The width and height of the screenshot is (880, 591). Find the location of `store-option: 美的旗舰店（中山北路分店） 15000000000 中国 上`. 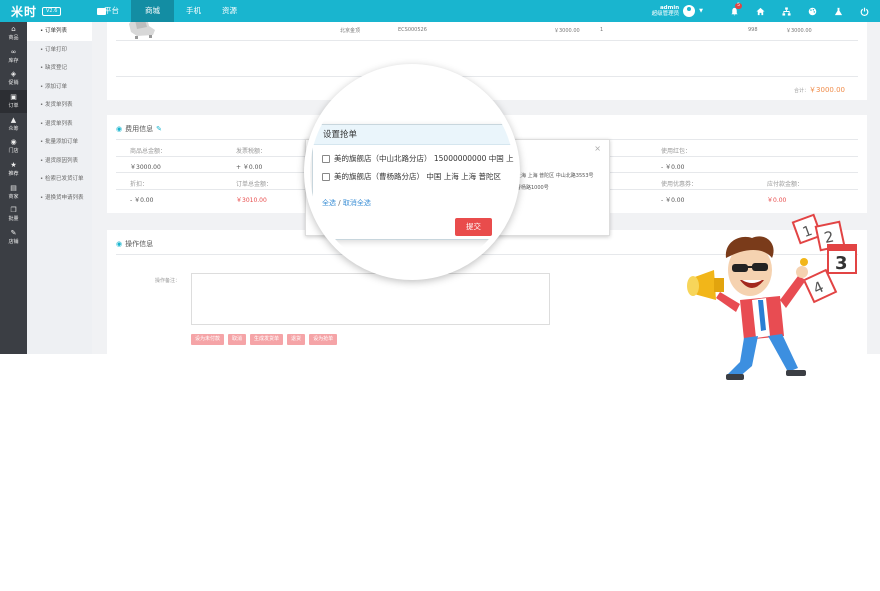

store-option: 美的旗舰店（中山北路分店） 15000000000 中国 上 is located at coordinates (418, 158).